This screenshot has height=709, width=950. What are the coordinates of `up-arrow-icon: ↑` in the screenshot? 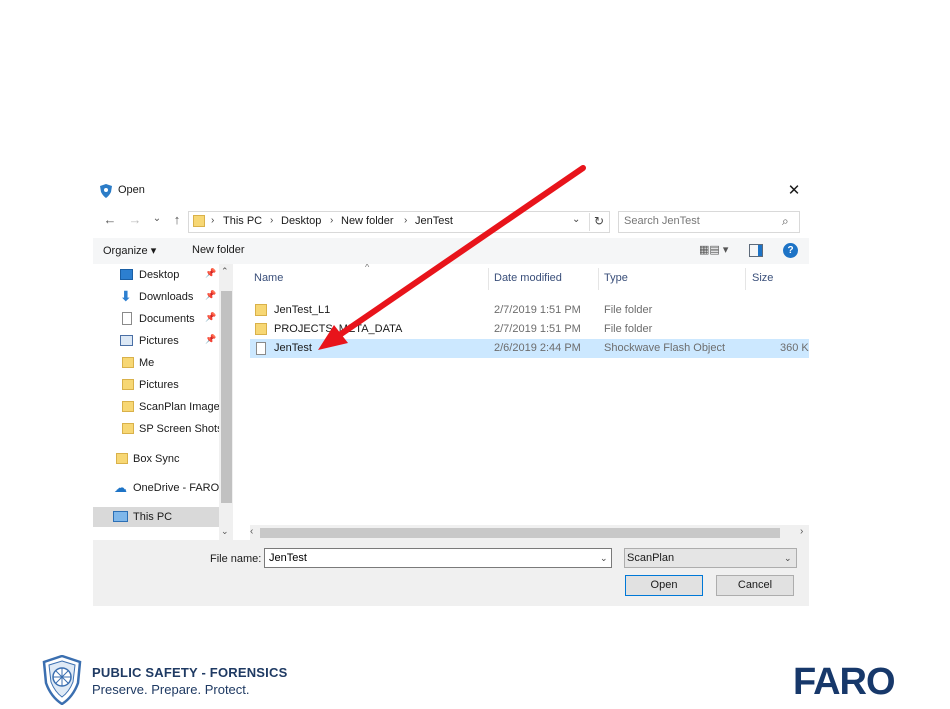 It's located at (177, 219).